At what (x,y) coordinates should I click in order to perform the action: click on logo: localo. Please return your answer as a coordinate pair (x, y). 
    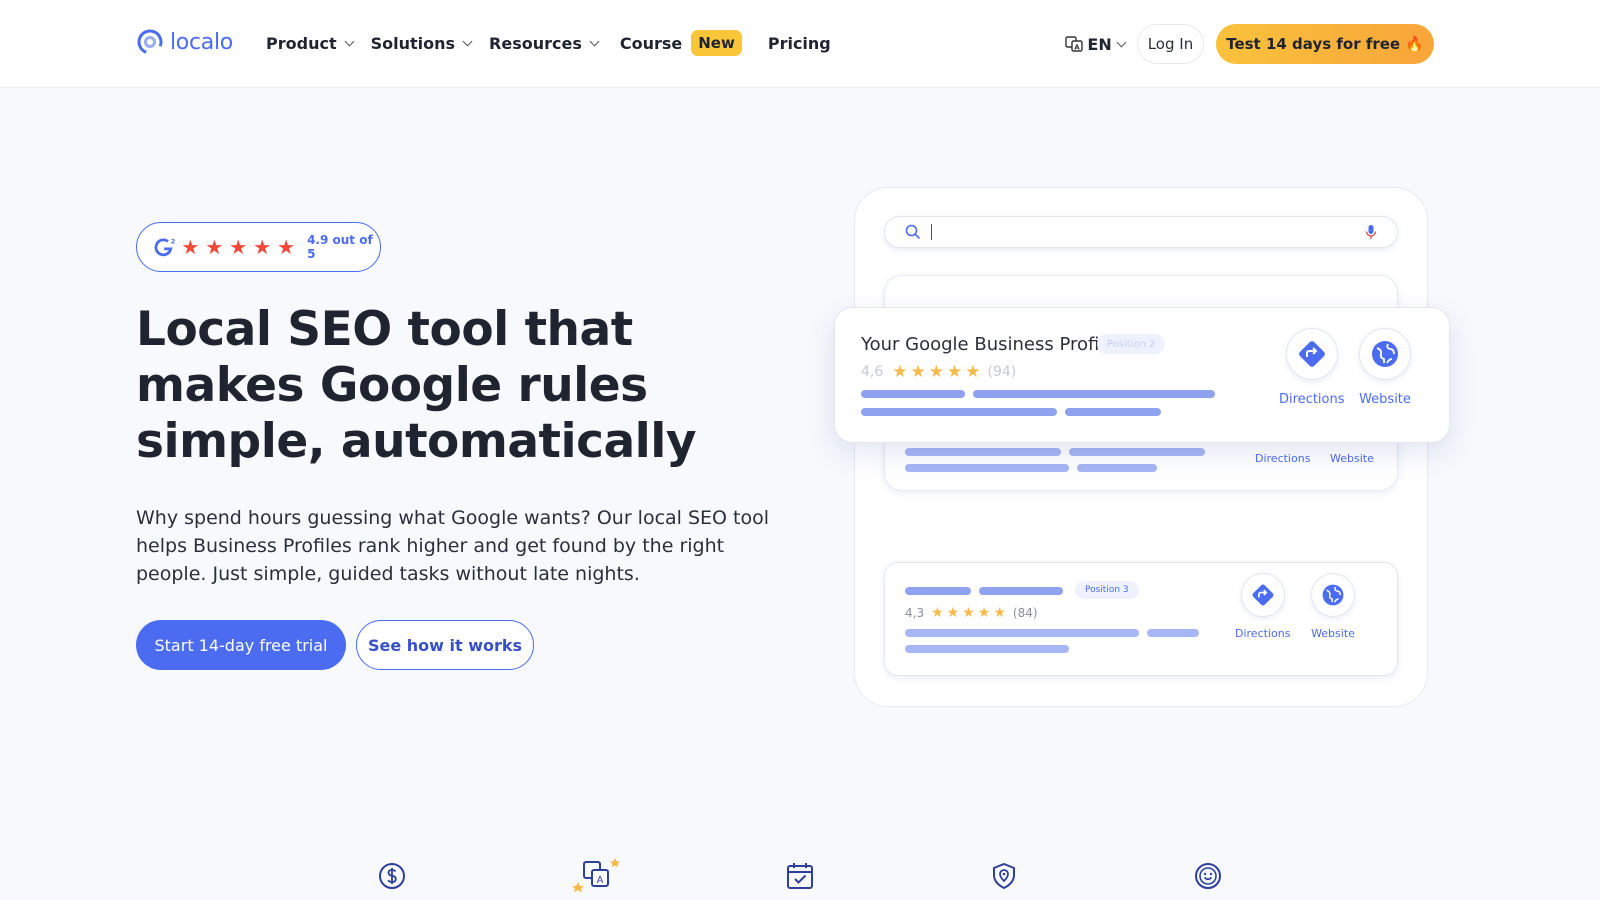
    Looking at the image, I should click on (184, 42).